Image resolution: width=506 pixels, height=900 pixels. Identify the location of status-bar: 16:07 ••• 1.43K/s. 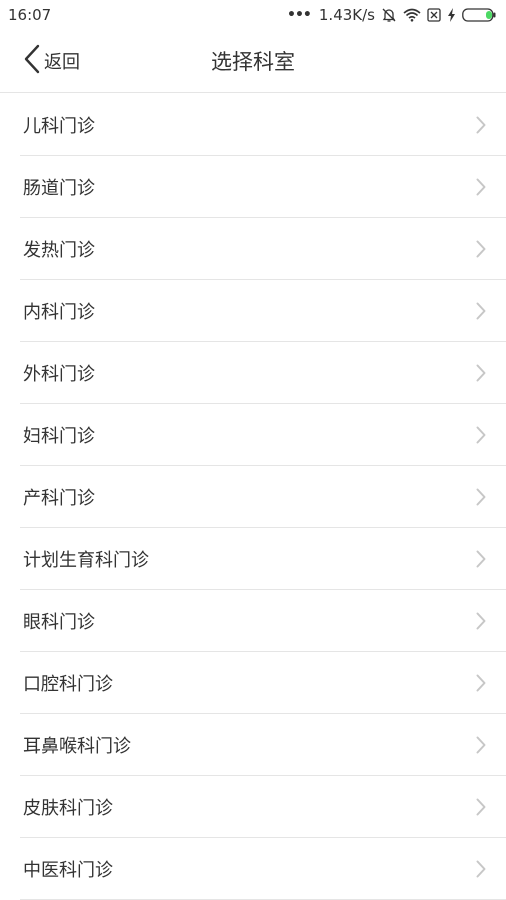
(253, 15).